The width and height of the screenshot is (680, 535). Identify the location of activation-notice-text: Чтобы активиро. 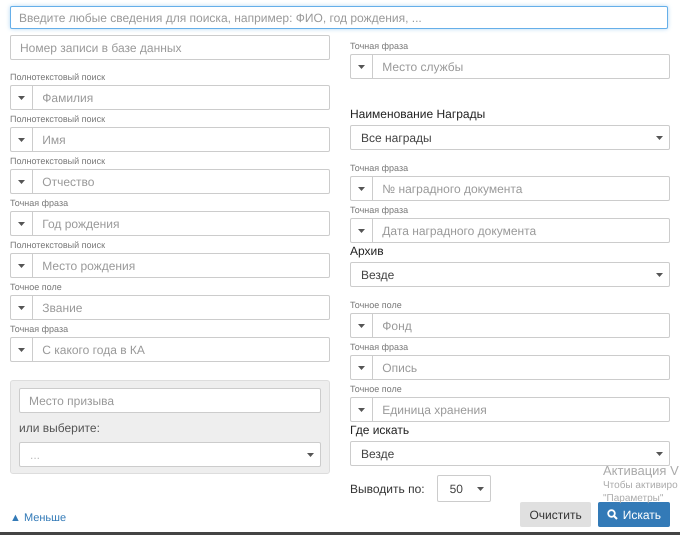
(641, 485).